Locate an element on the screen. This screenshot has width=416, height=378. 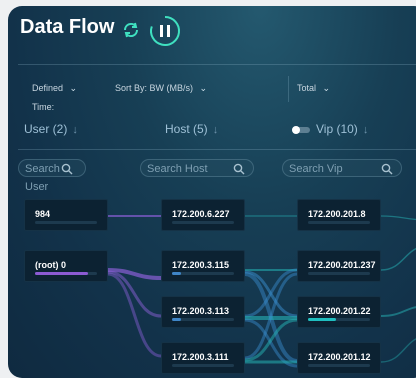
vip-column-header: Vip (10) ↓ is located at coordinates (342, 129).